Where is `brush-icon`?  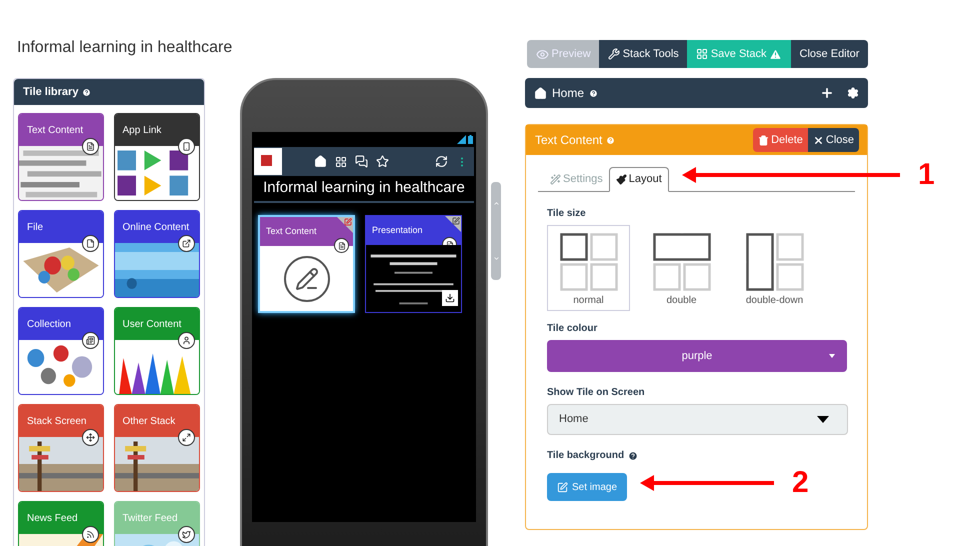 brush-icon is located at coordinates (621, 179).